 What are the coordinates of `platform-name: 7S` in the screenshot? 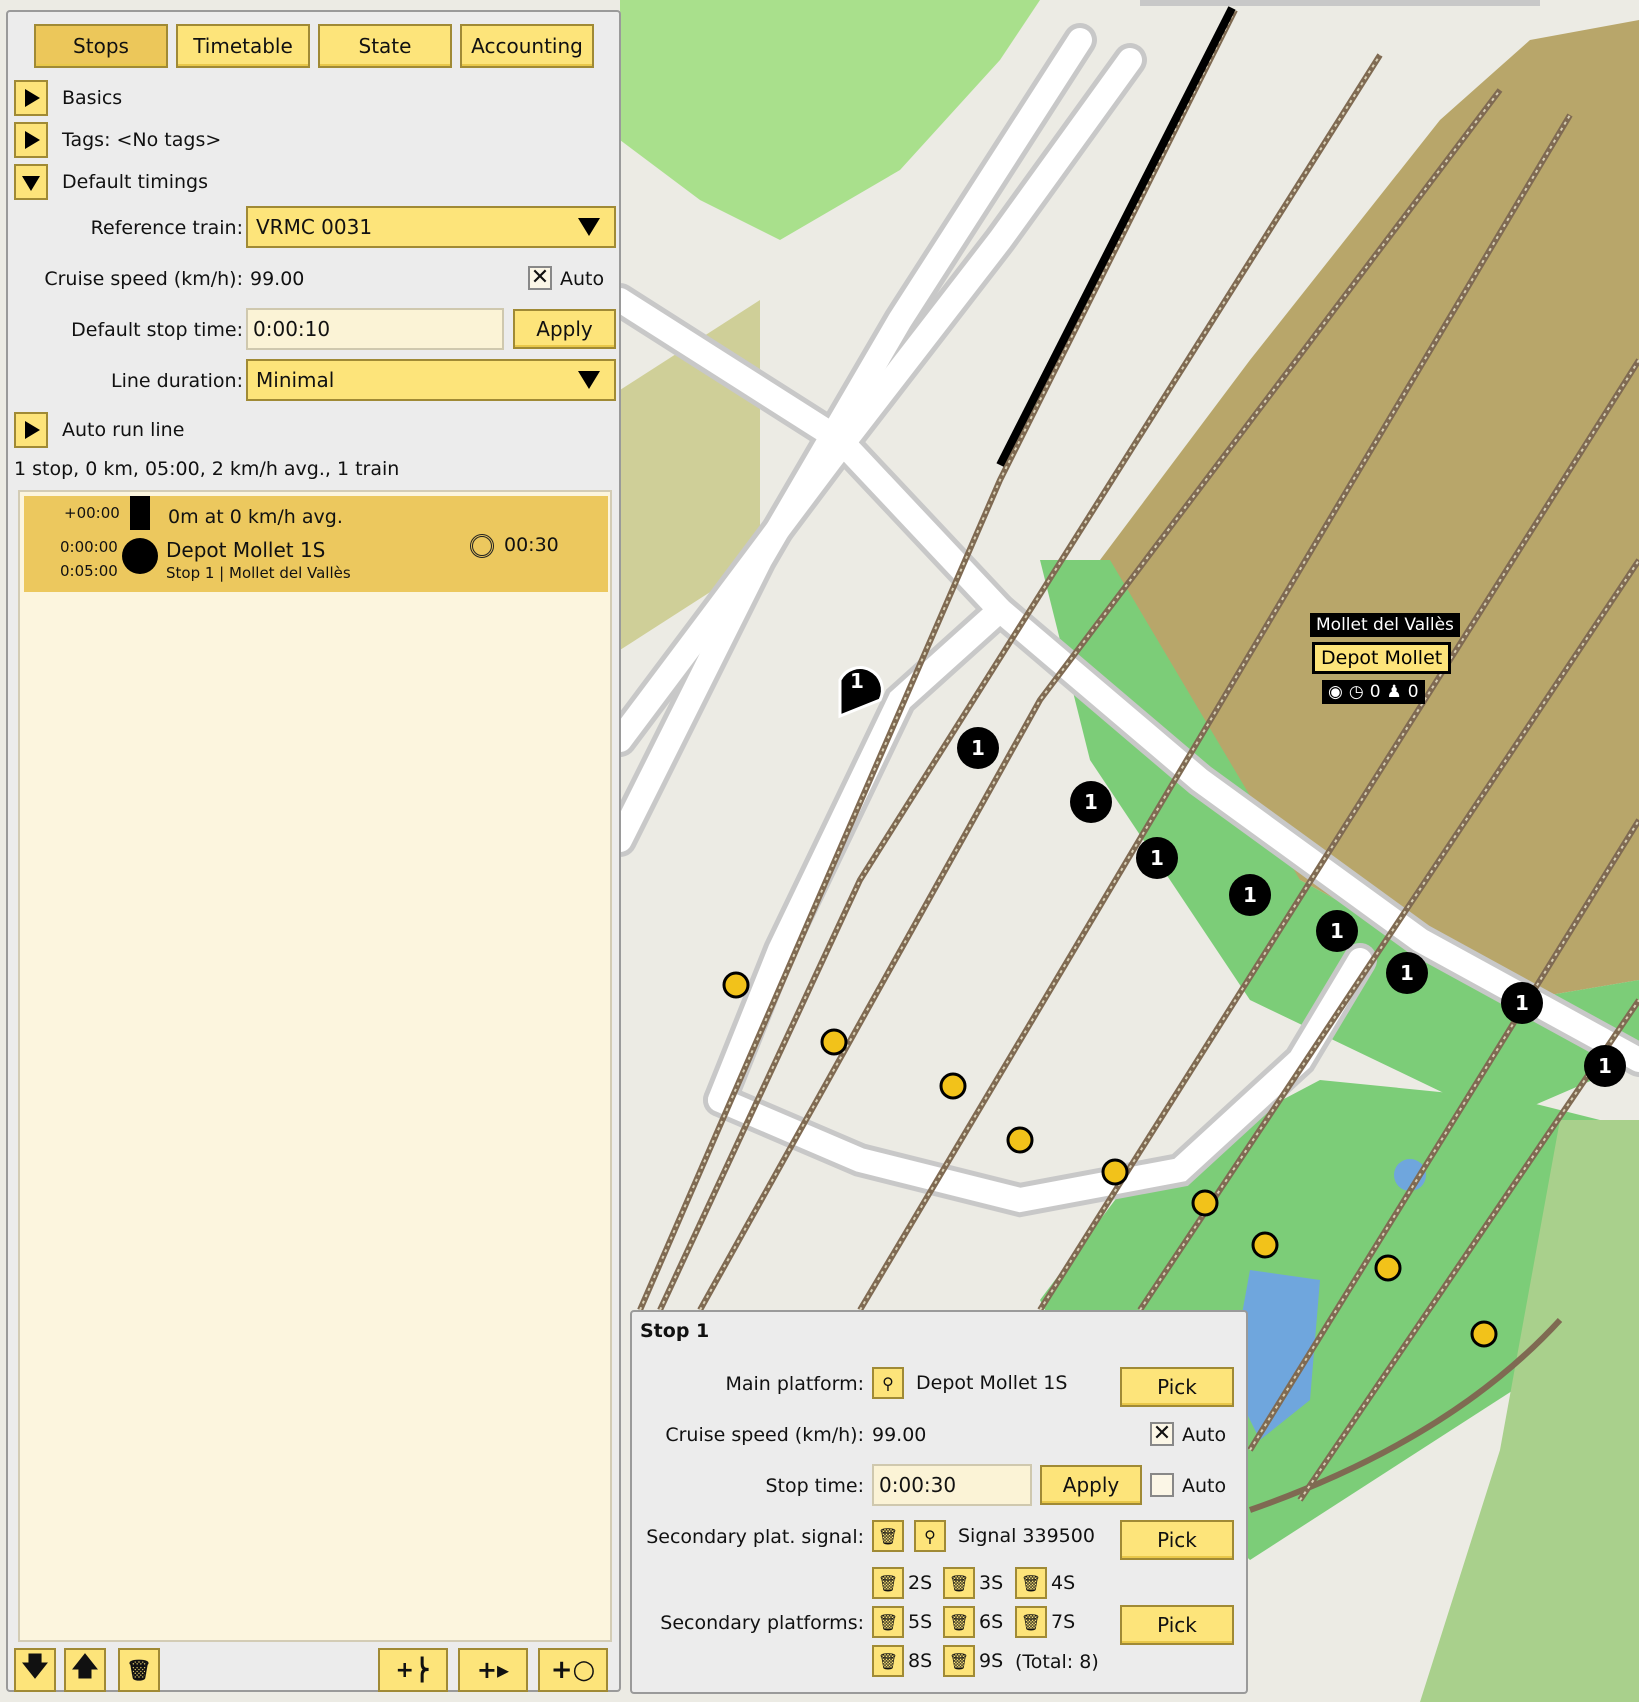 It's located at (1063, 1622).